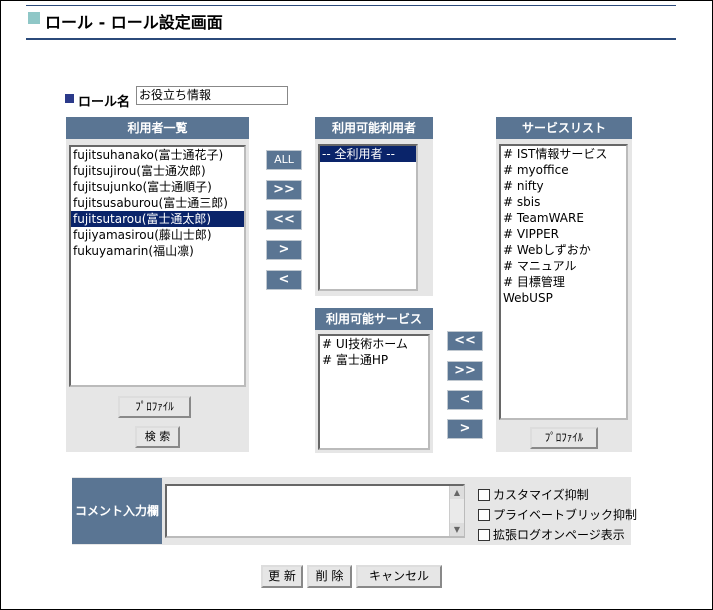 The width and height of the screenshot is (713, 610). I want to click on add-service-button: >, so click(465, 429).